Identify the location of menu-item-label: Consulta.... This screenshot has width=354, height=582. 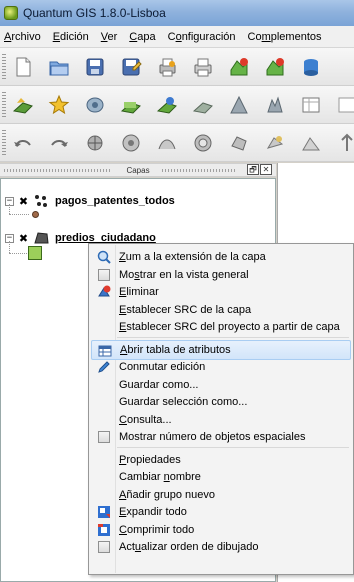
(145, 419).